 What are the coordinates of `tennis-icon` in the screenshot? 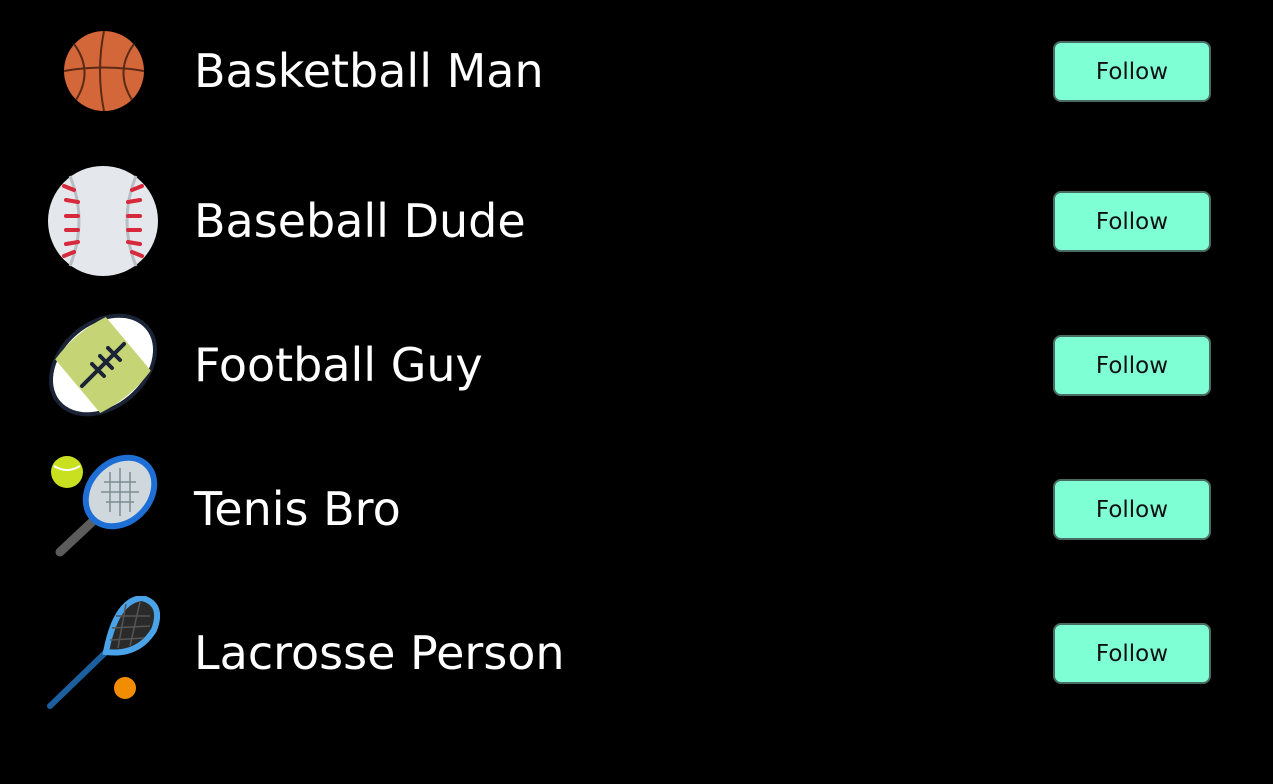 It's located at (103, 509).